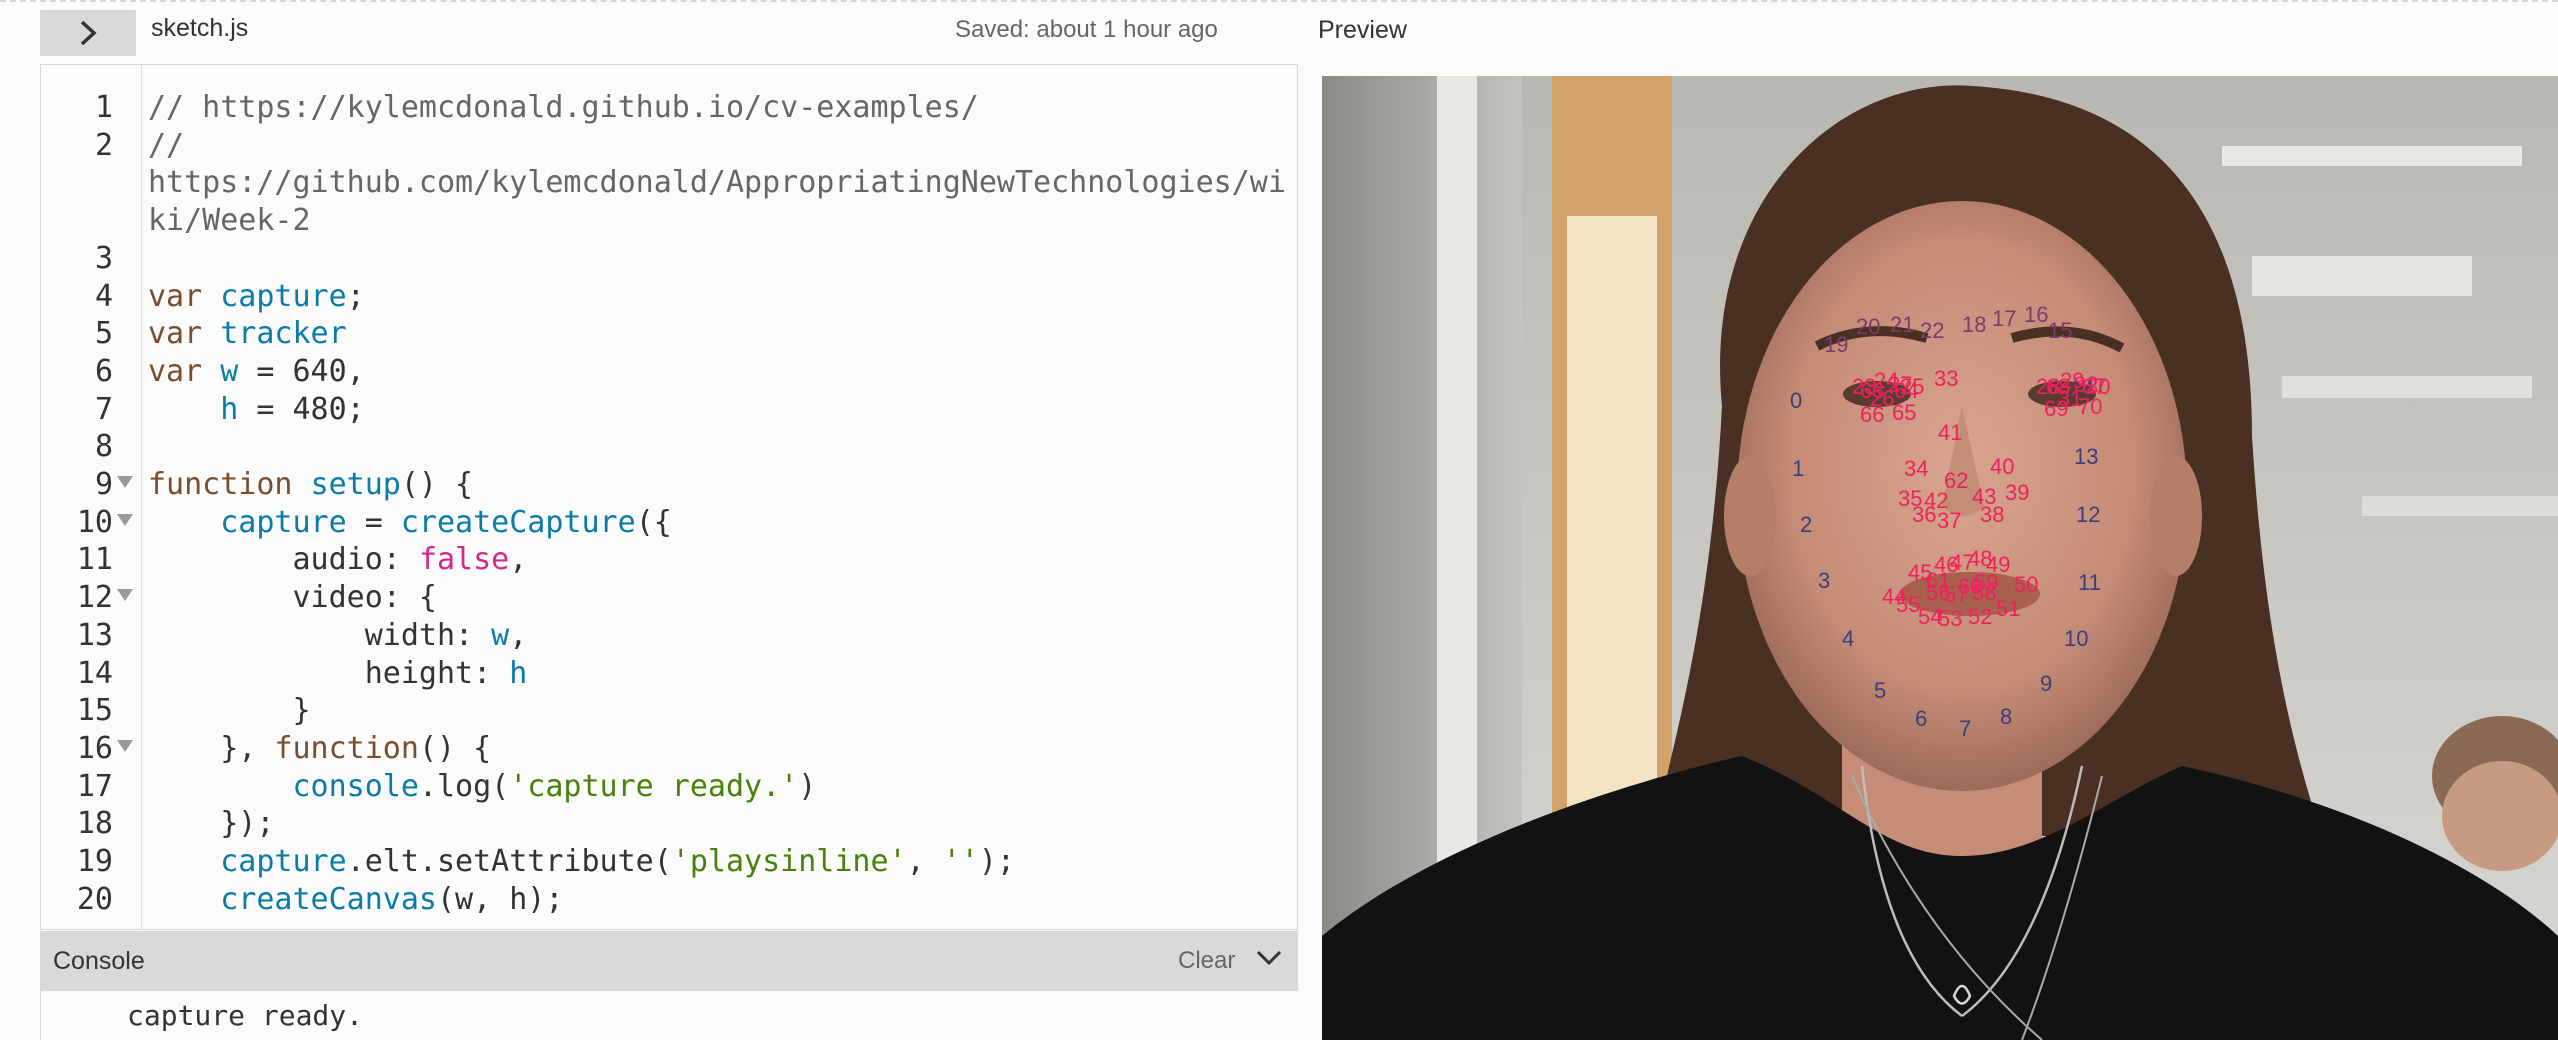 The width and height of the screenshot is (2558, 1040). What do you see at coordinates (256, 410) in the screenshot?
I see `code-text: h = 480;` at bounding box center [256, 410].